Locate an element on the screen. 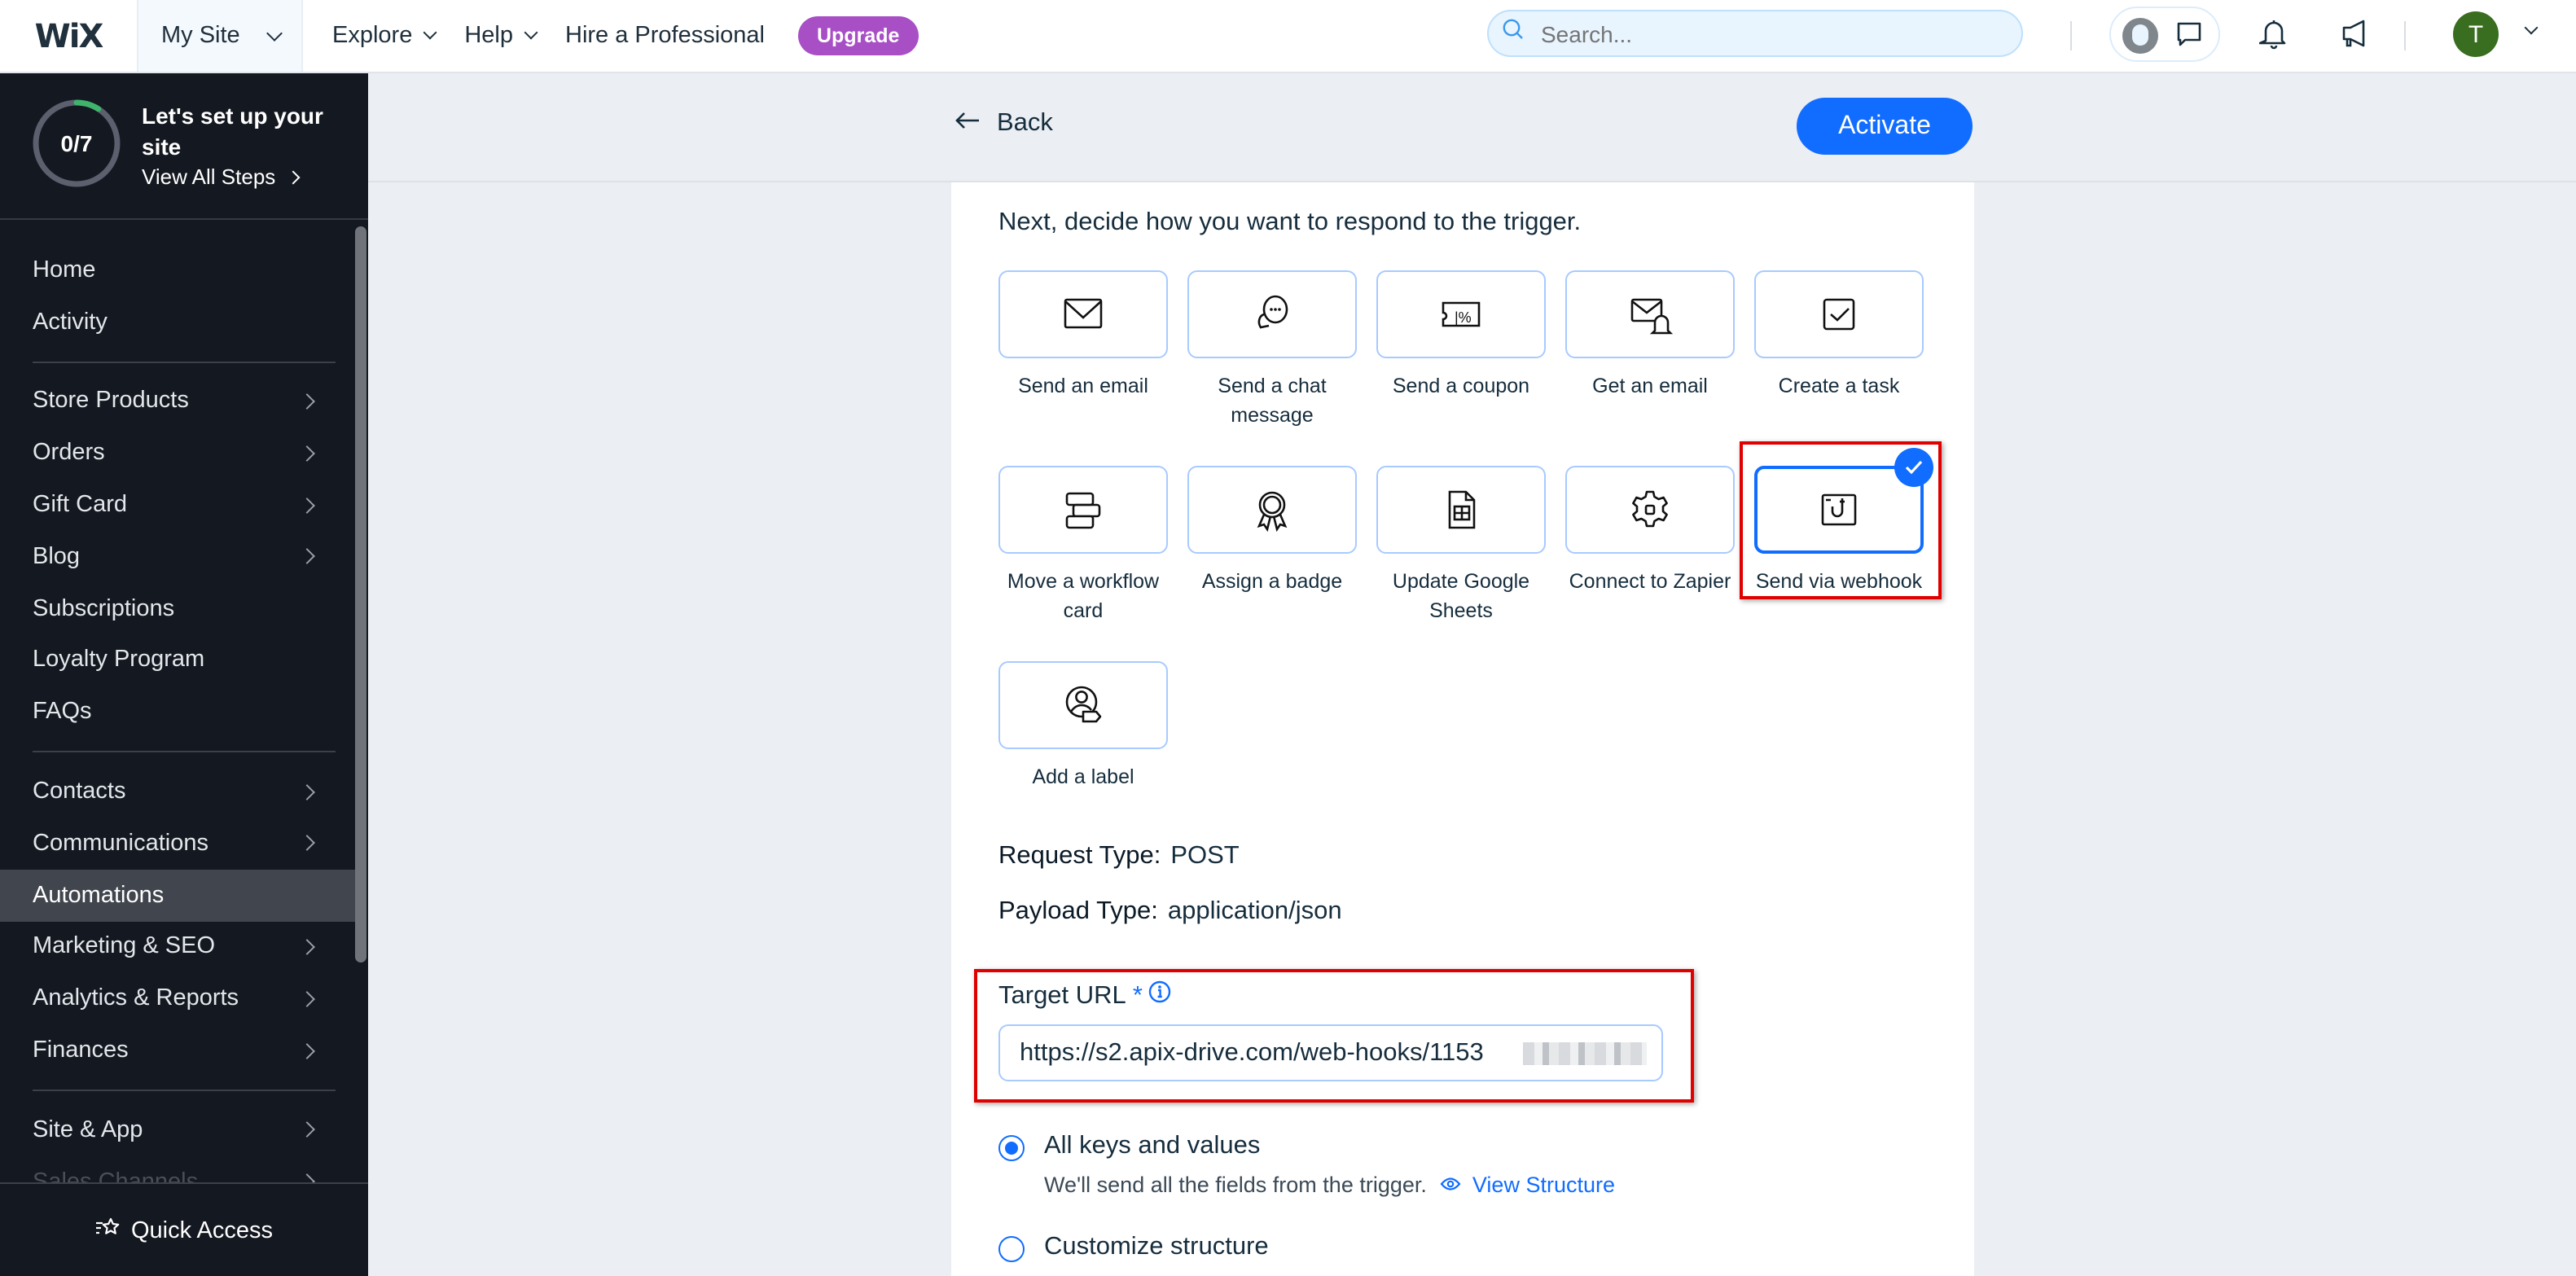 The width and height of the screenshot is (2576, 1276). info-icon is located at coordinates (1160, 995).